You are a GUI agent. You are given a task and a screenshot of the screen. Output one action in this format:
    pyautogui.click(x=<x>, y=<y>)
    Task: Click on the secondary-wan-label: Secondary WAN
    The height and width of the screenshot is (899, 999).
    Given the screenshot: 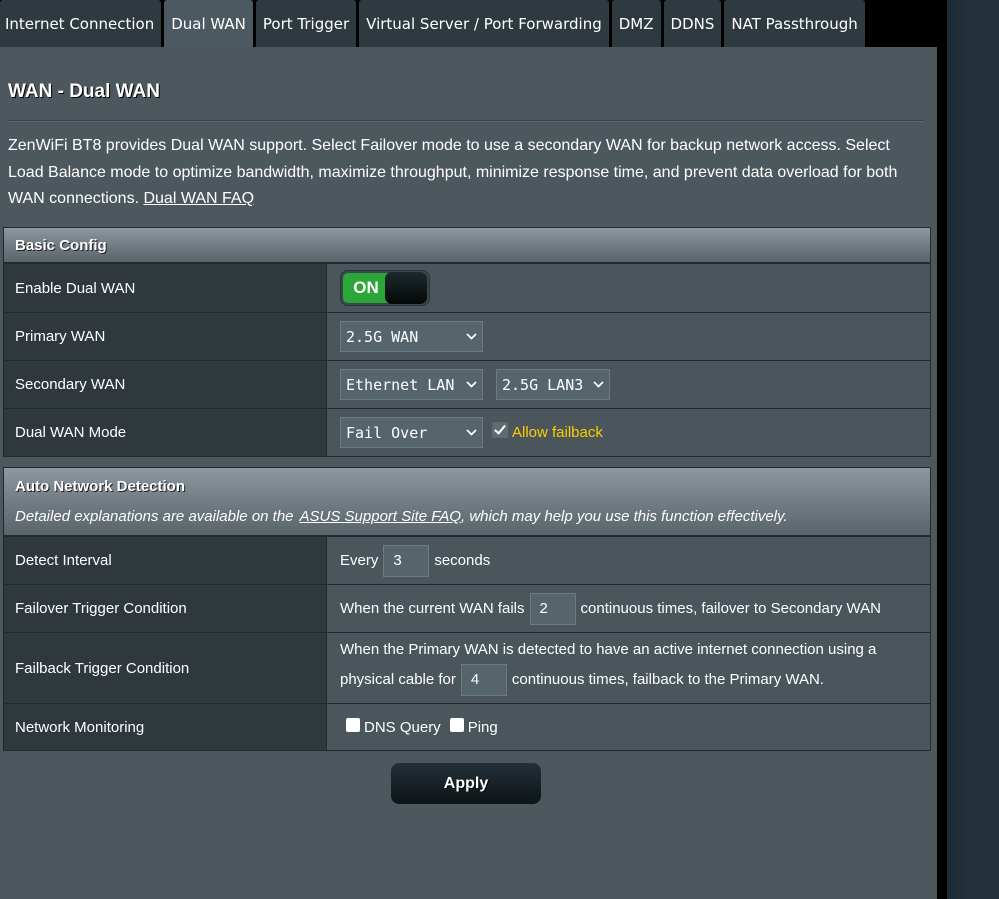 What is the action you would take?
    pyautogui.click(x=165, y=384)
    